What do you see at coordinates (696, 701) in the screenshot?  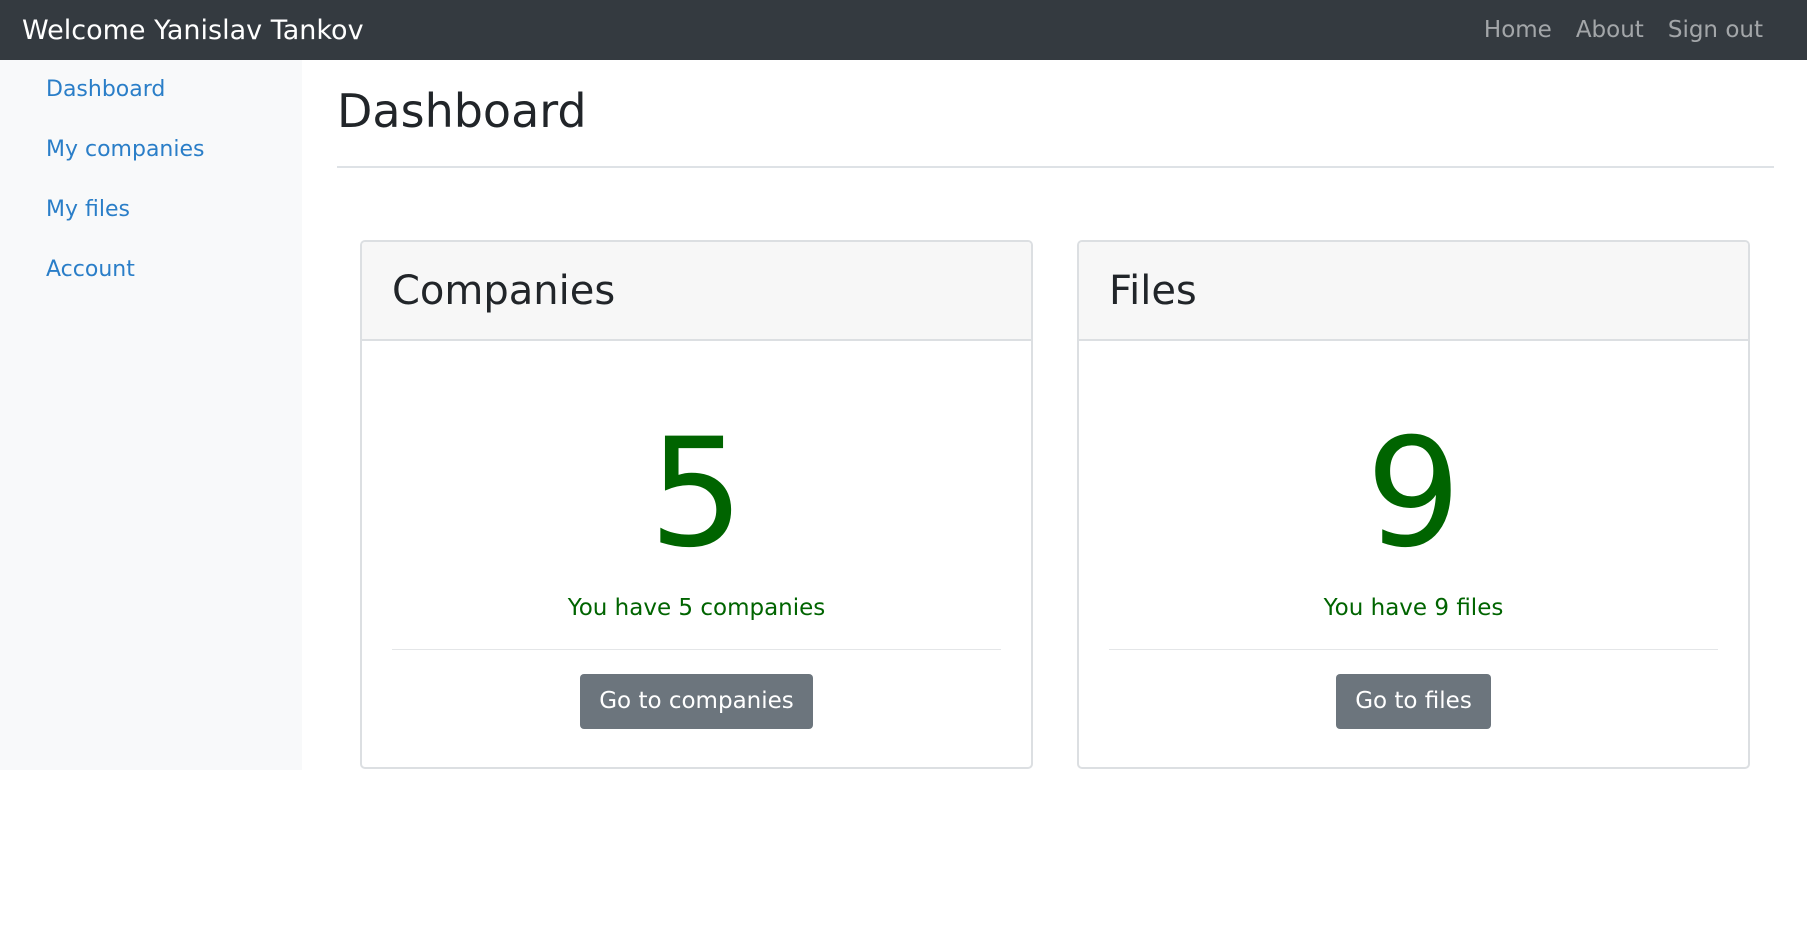 I see `go-to-companies-button: Go to companies` at bounding box center [696, 701].